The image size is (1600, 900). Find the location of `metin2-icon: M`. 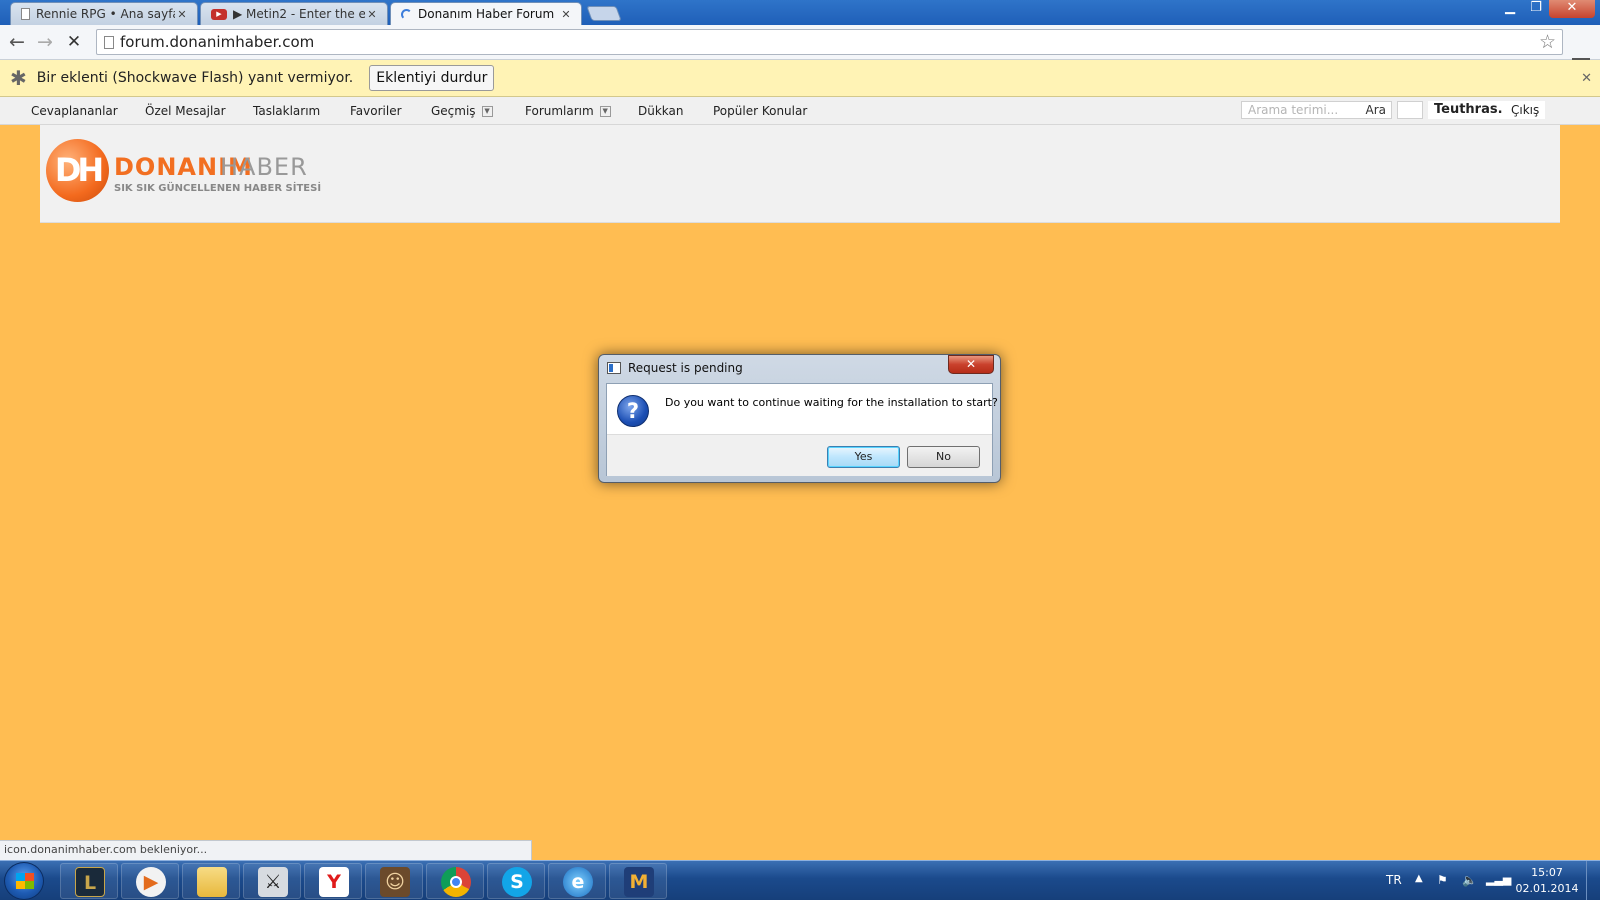

metin2-icon: M is located at coordinates (638, 881).